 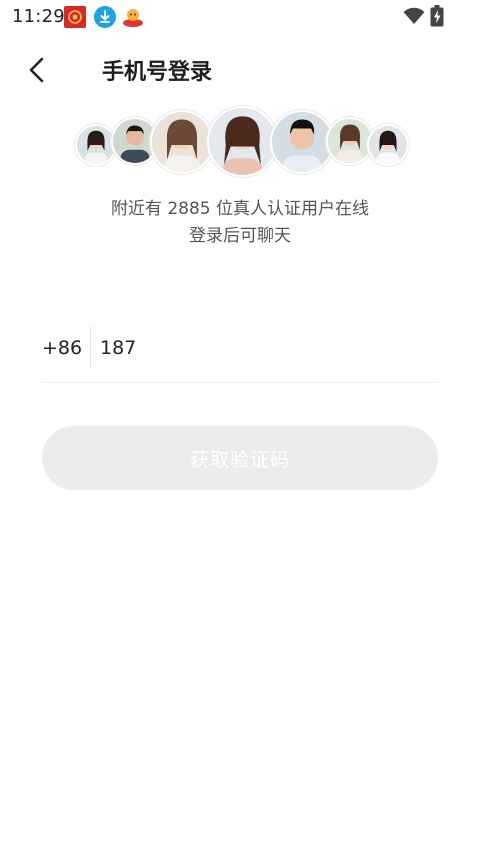 What do you see at coordinates (75, 17) in the screenshot?
I see `app-icon-red` at bounding box center [75, 17].